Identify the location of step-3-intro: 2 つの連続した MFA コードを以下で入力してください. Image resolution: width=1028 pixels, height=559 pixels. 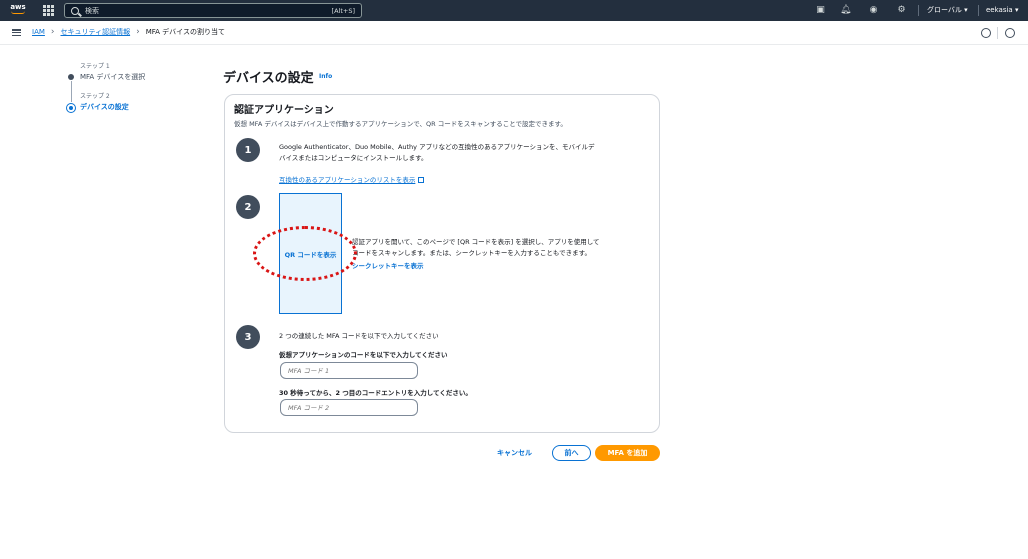
(359, 336).